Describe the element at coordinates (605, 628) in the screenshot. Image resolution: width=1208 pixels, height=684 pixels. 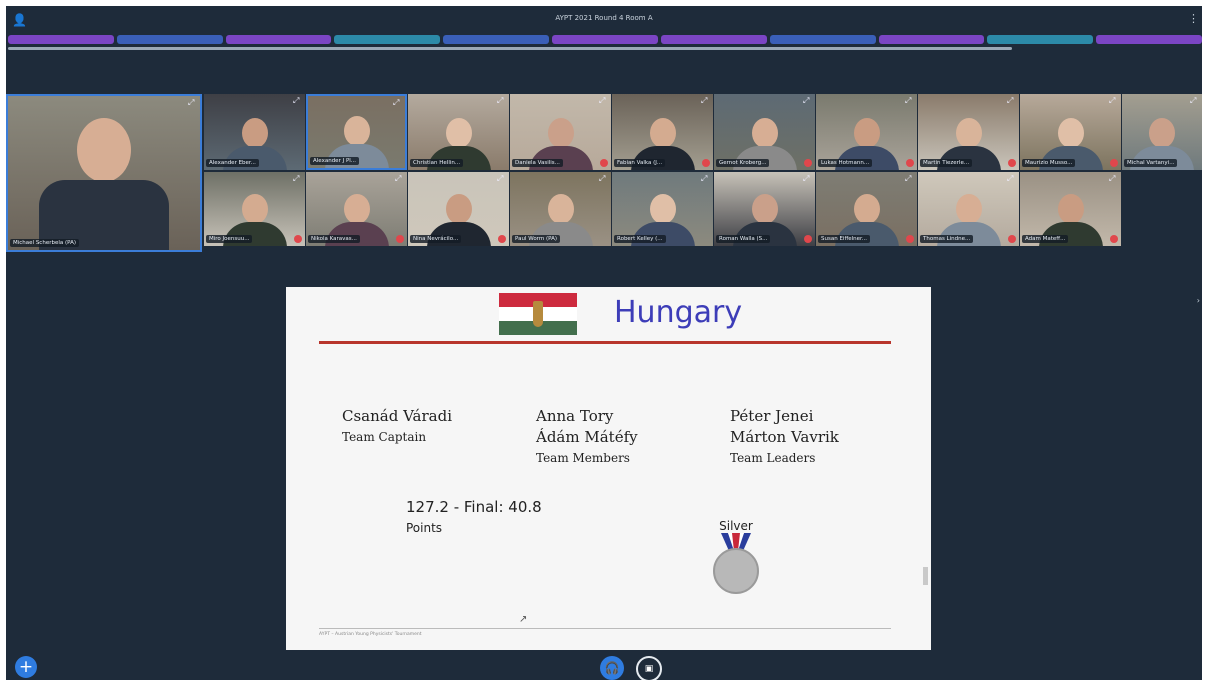
I see `footer-rule` at that location.